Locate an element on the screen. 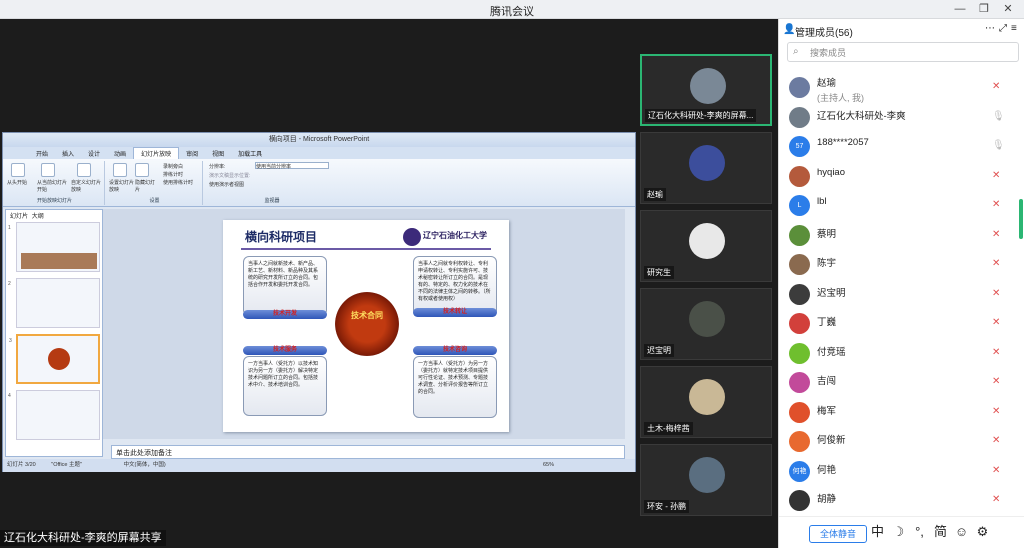  video-tile: 赵瑜 is located at coordinates (706, 168).